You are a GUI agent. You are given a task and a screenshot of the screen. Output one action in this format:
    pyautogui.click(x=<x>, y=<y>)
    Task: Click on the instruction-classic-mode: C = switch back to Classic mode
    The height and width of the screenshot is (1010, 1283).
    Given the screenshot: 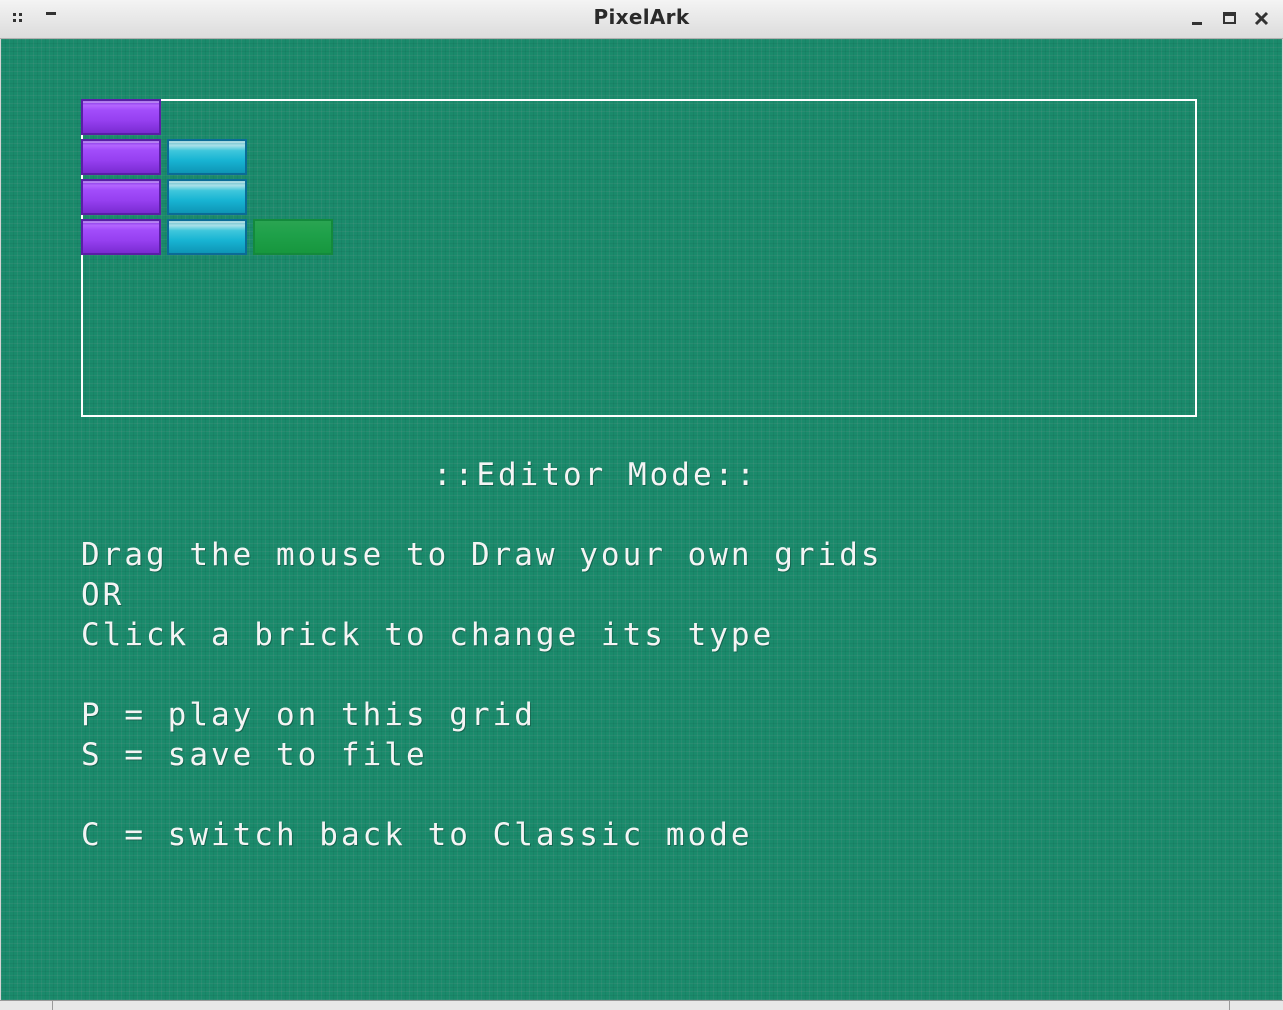 What is the action you would take?
    pyautogui.click(x=417, y=835)
    